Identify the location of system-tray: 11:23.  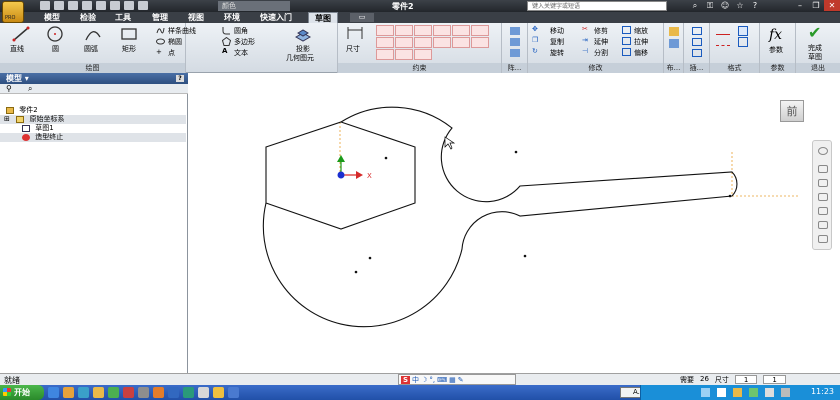
(740, 392).